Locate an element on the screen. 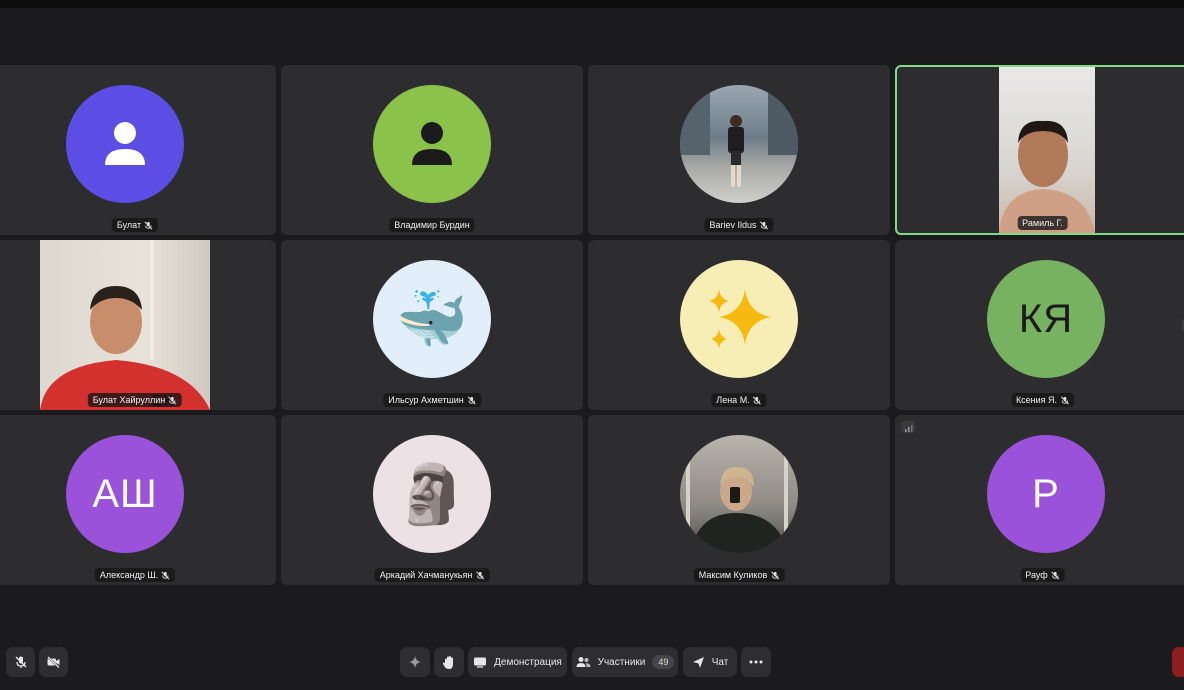 This screenshot has height=690, width=1184. participant-name: Владимир Бурдин is located at coordinates (432, 225).